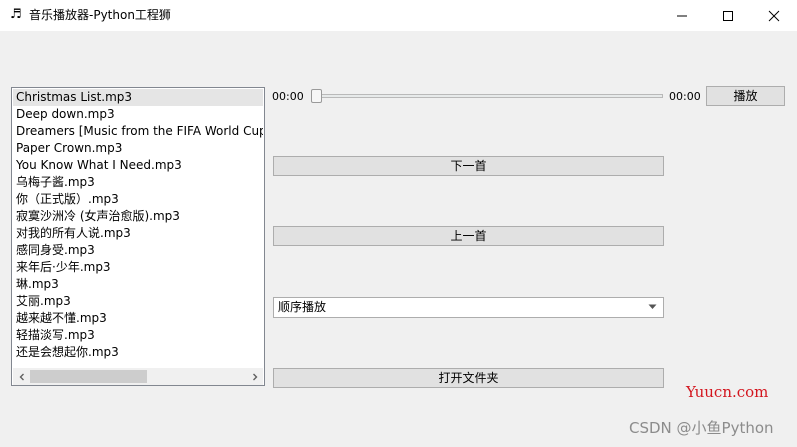  I want to click on scroll-left-button, so click(21, 376).